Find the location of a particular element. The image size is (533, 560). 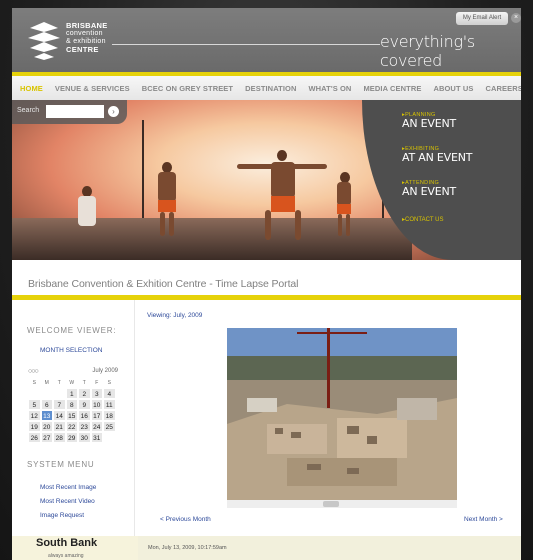

calendar-day: 27 is located at coordinates (46, 437).